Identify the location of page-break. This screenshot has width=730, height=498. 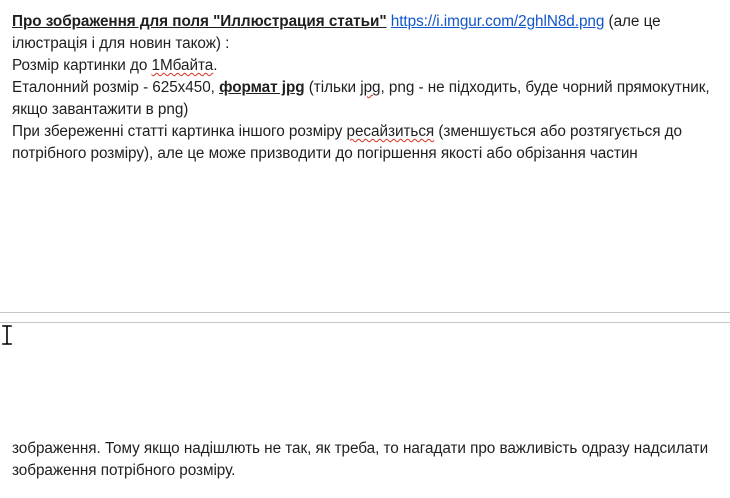
(365, 317).